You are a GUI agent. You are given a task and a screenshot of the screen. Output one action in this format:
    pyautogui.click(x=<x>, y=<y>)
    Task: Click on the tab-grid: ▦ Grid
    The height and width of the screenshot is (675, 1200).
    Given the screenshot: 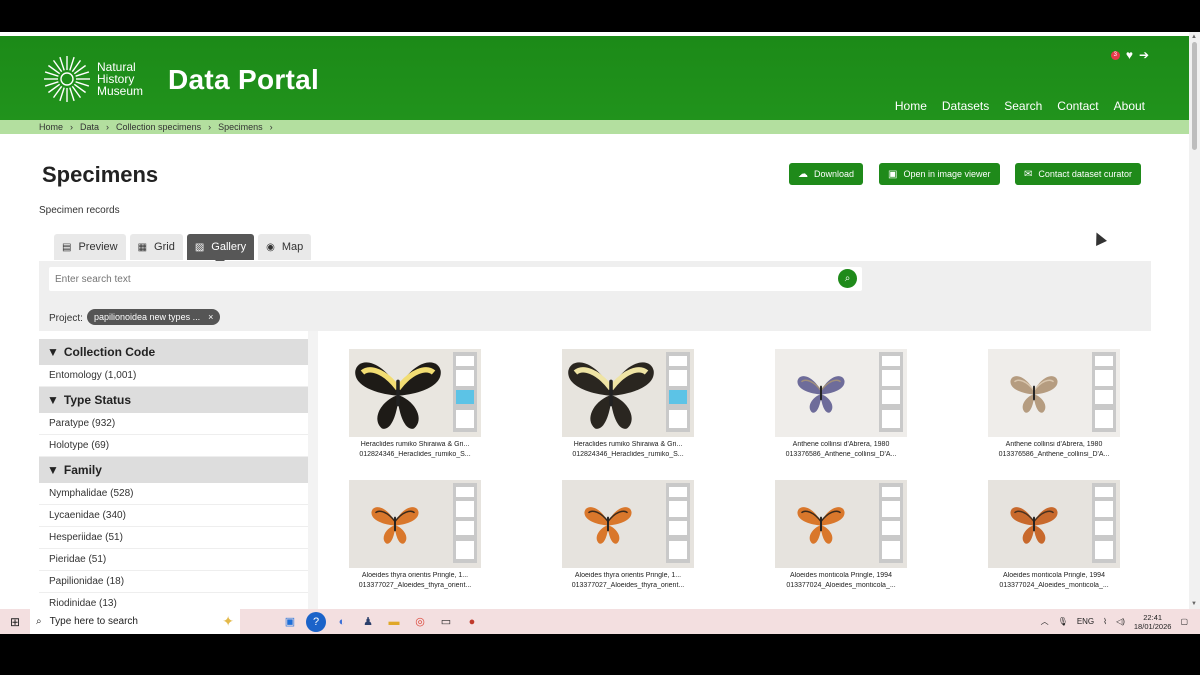 What is the action you would take?
    pyautogui.click(x=156, y=247)
    